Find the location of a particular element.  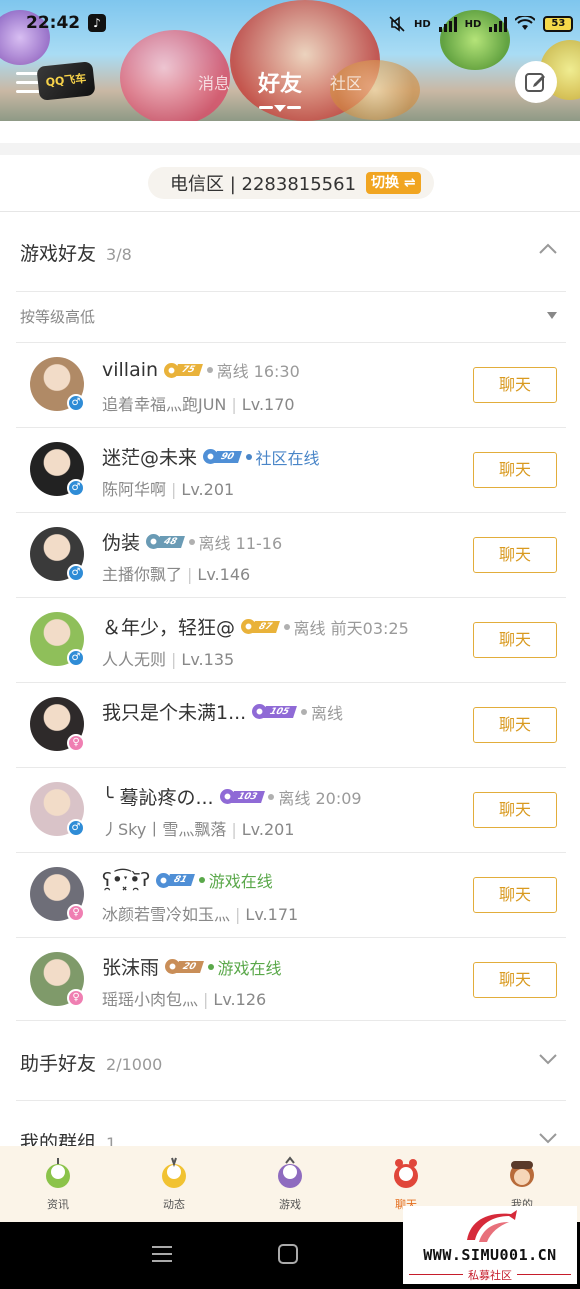

friend-name: 迷茫@未来 is located at coordinates (150, 458).